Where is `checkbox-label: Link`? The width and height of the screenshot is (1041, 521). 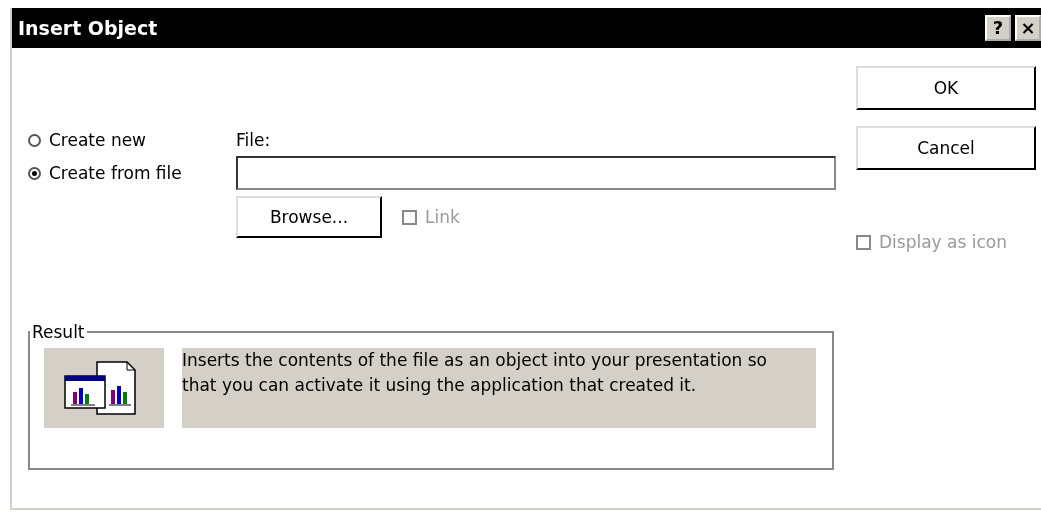
checkbox-label: Link is located at coordinates (442, 217).